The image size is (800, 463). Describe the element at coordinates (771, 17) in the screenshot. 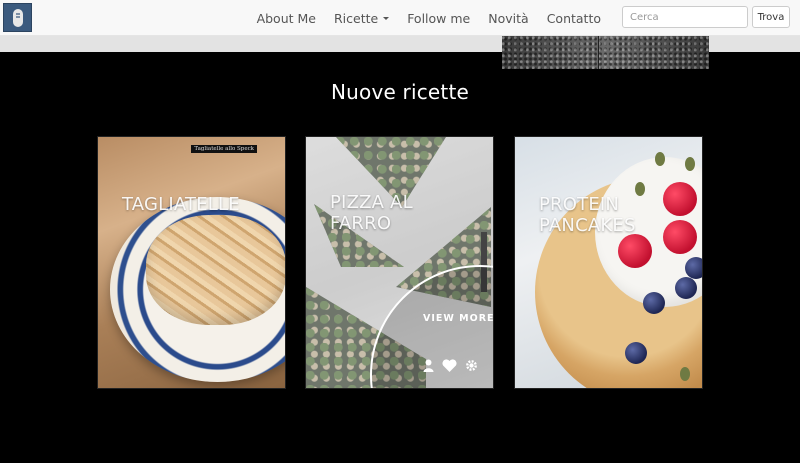

I see `search-button: Trova` at that location.